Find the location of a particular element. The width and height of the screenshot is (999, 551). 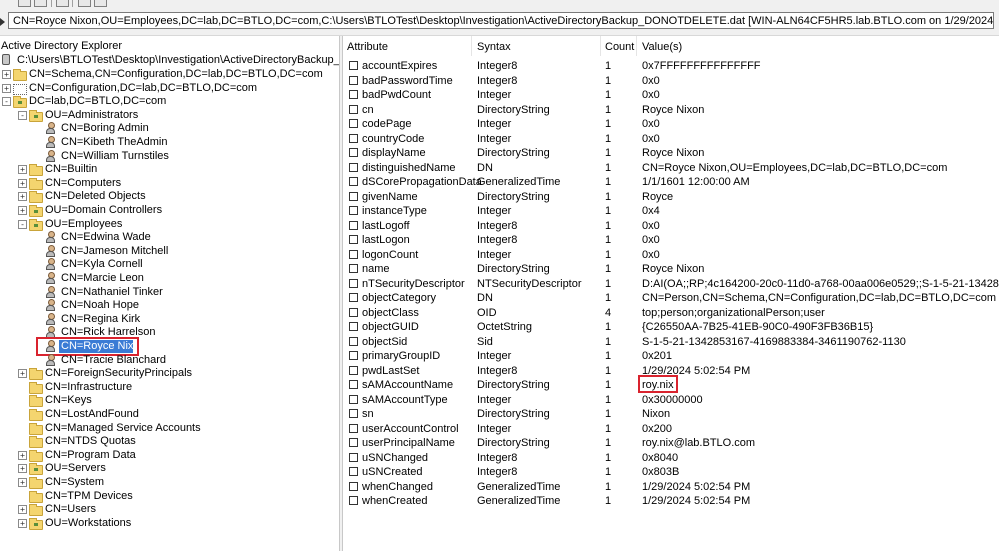

tree-item-label: OU=Administrators is located at coordinates (92, 114).